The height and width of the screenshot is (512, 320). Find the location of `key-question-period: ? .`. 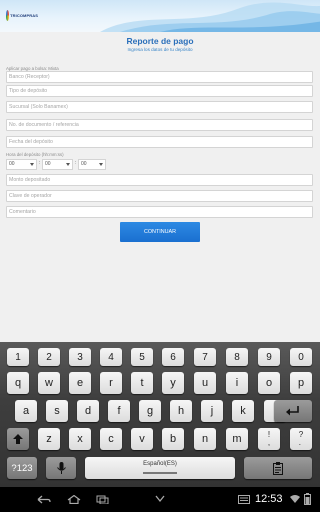

key-question-period: ? . is located at coordinates (301, 439).